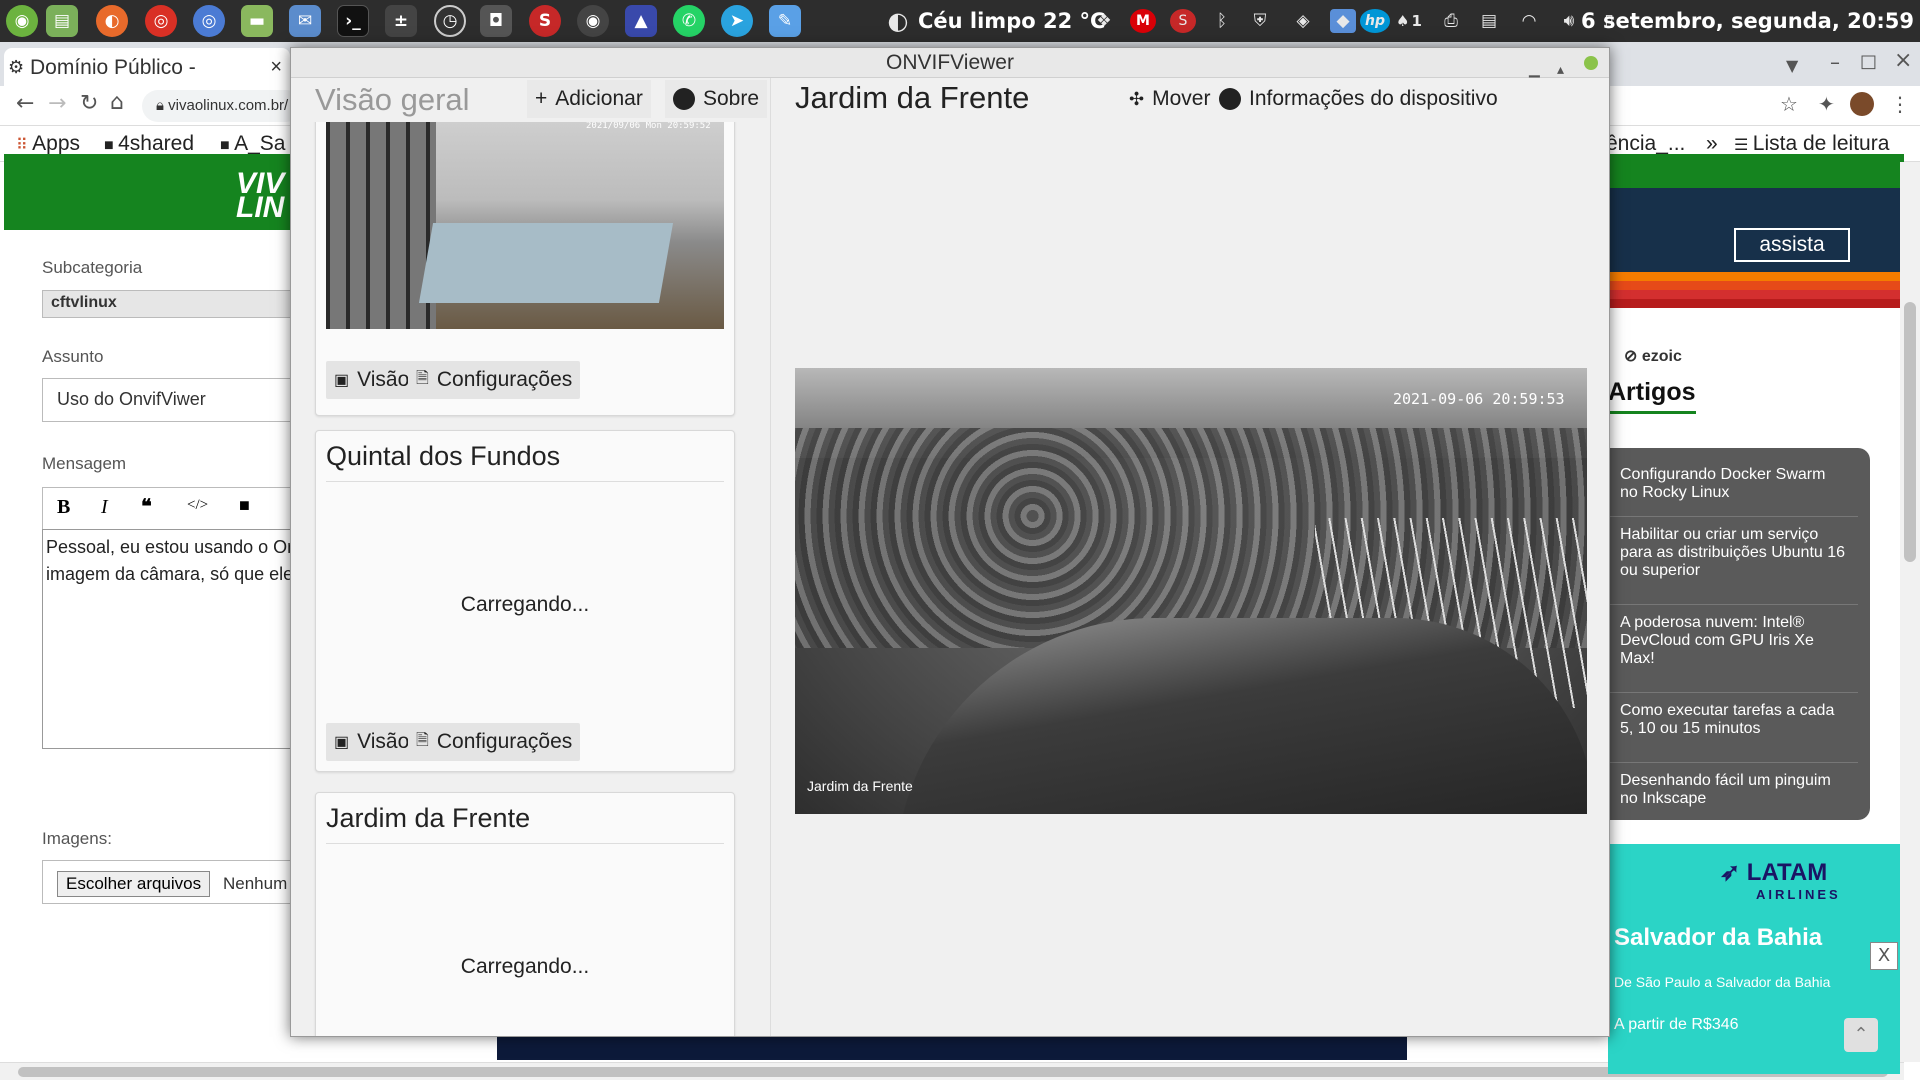 The height and width of the screenshot is (1080, 1920). I want to click on terminal-icon: ›_, so click(353, 21).